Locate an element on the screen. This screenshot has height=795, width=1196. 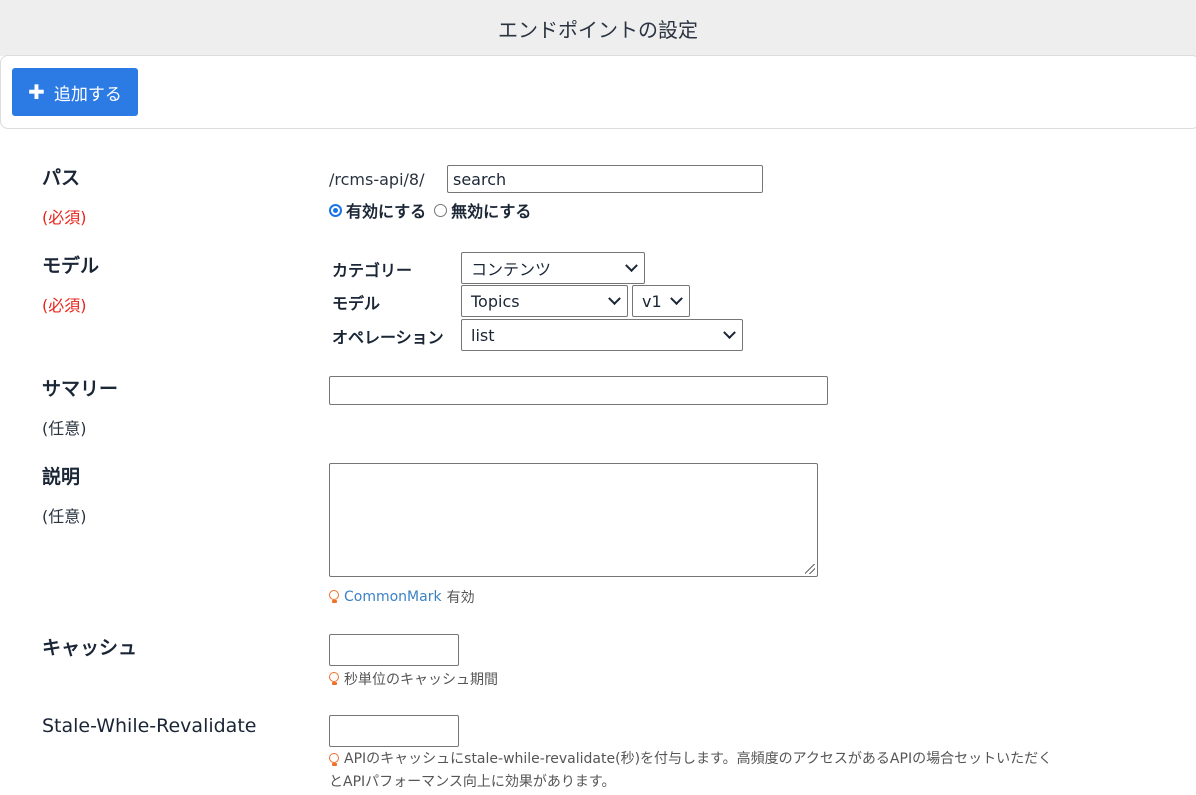
page-title: エンドポイントの設定 is located at coordinates (598, 29).